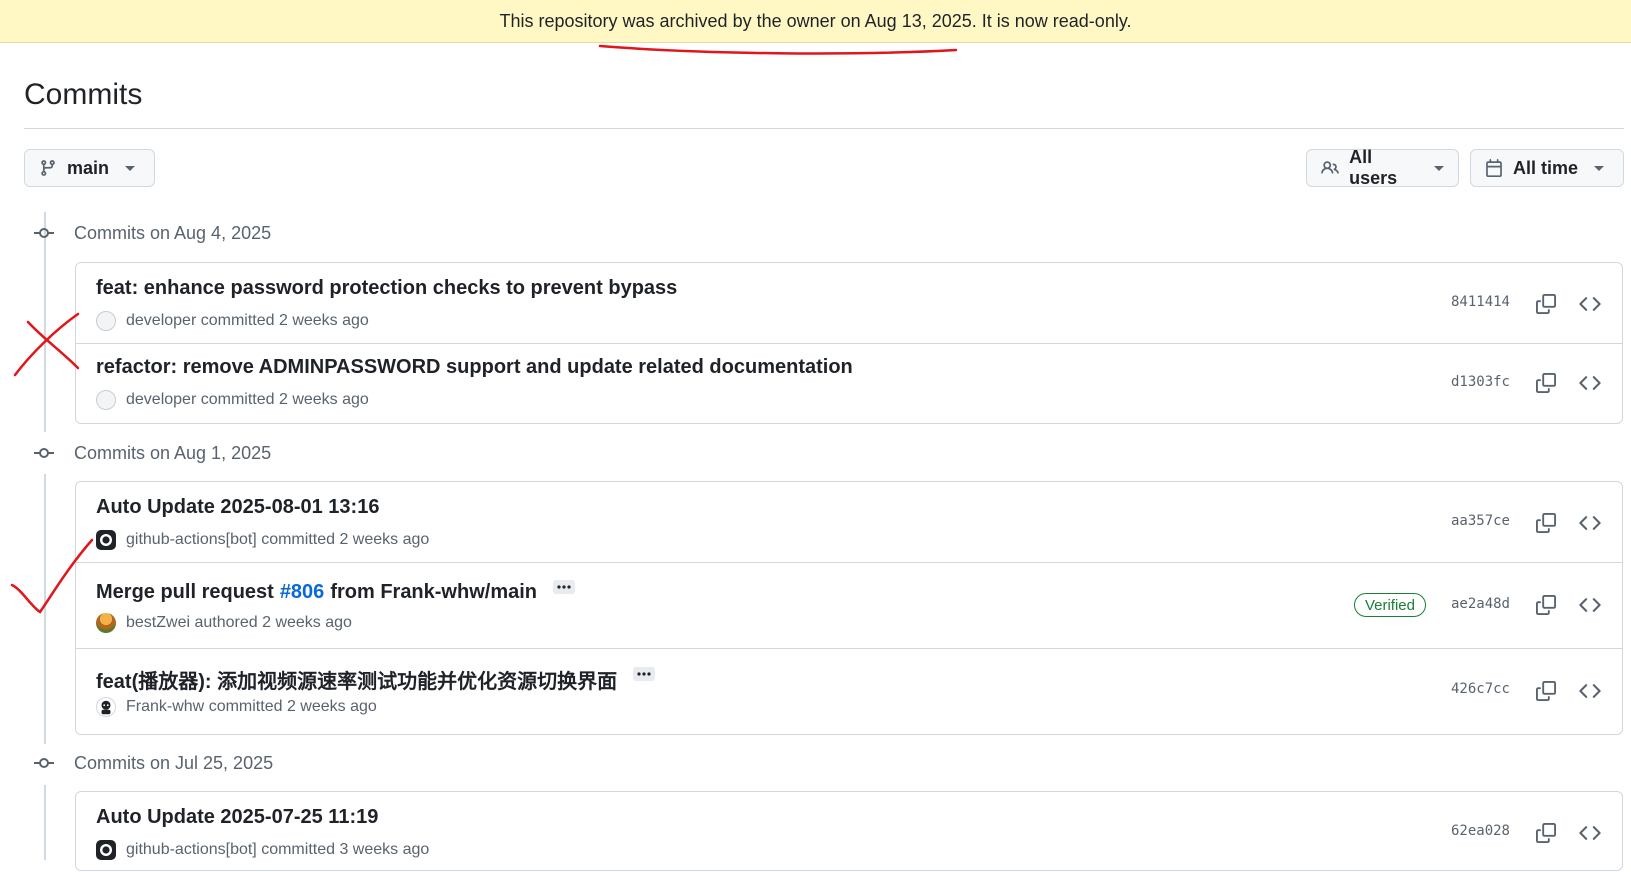 The width and height of the screenshot is (1631, 872). I want to click on users-filter-button: All users, so click(1382, 167).